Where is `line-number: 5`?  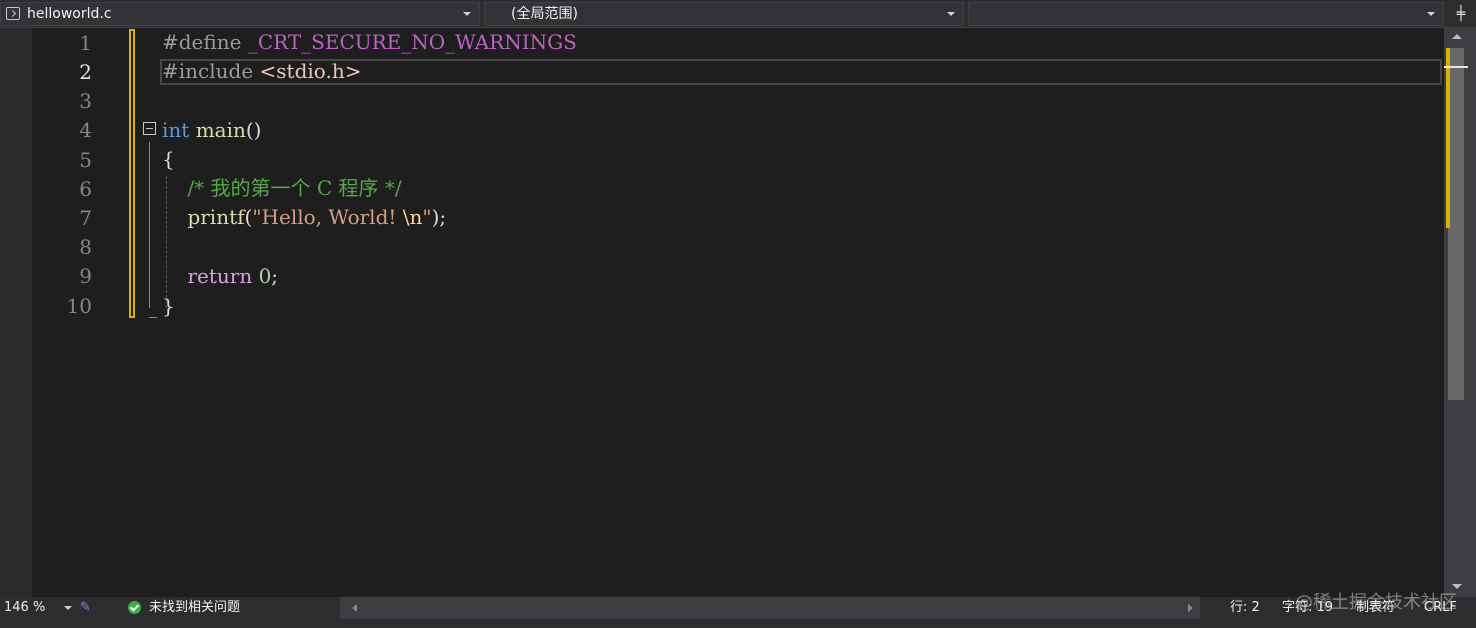 line-number: 5 is located at coordinates (85, 160).